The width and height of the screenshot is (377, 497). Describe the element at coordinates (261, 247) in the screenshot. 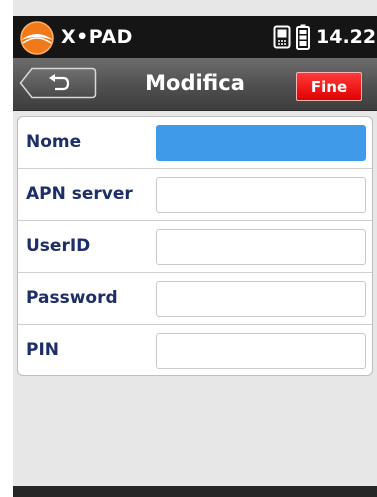

I see `userid-input` at that location.